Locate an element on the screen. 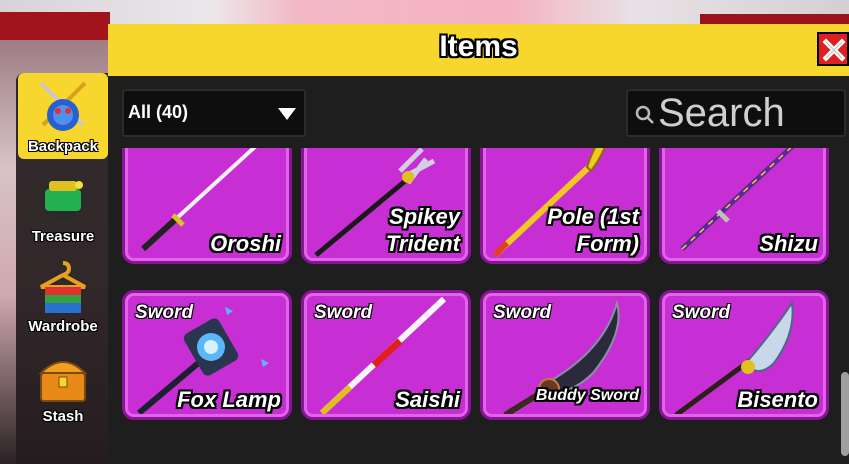  item-card: Spikey Trident is located at coordinates (386, 206).